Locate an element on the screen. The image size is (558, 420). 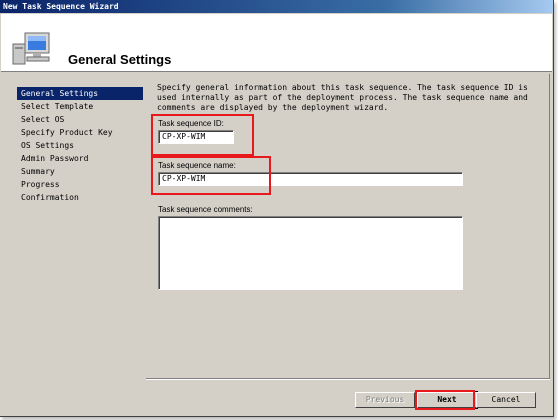
nav-item-confirmation: Confirmation is located at coordinates (80, 197).